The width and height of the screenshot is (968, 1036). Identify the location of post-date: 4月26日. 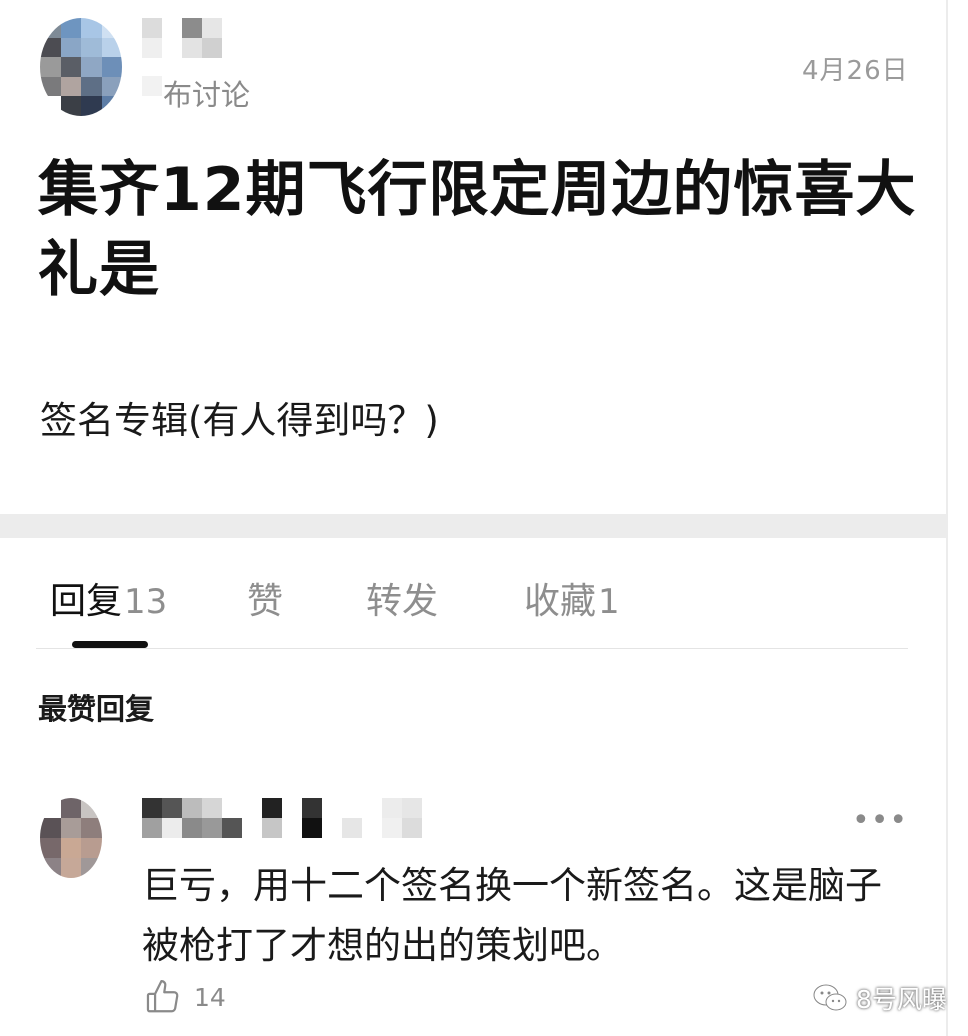
(855, 71).